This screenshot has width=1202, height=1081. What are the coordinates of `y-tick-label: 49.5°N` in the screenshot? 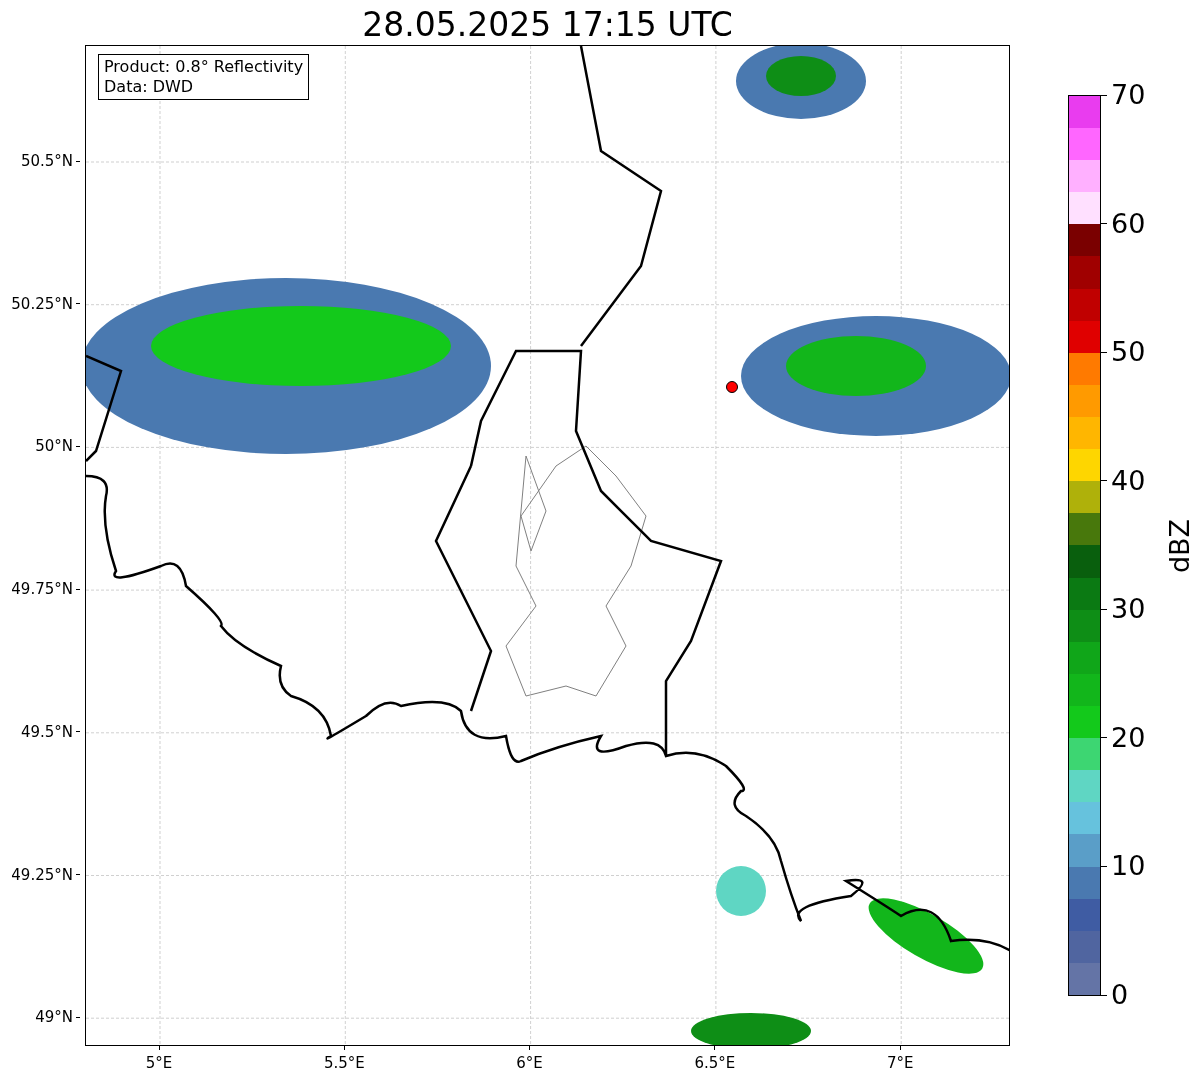 It's located at (46, 731).